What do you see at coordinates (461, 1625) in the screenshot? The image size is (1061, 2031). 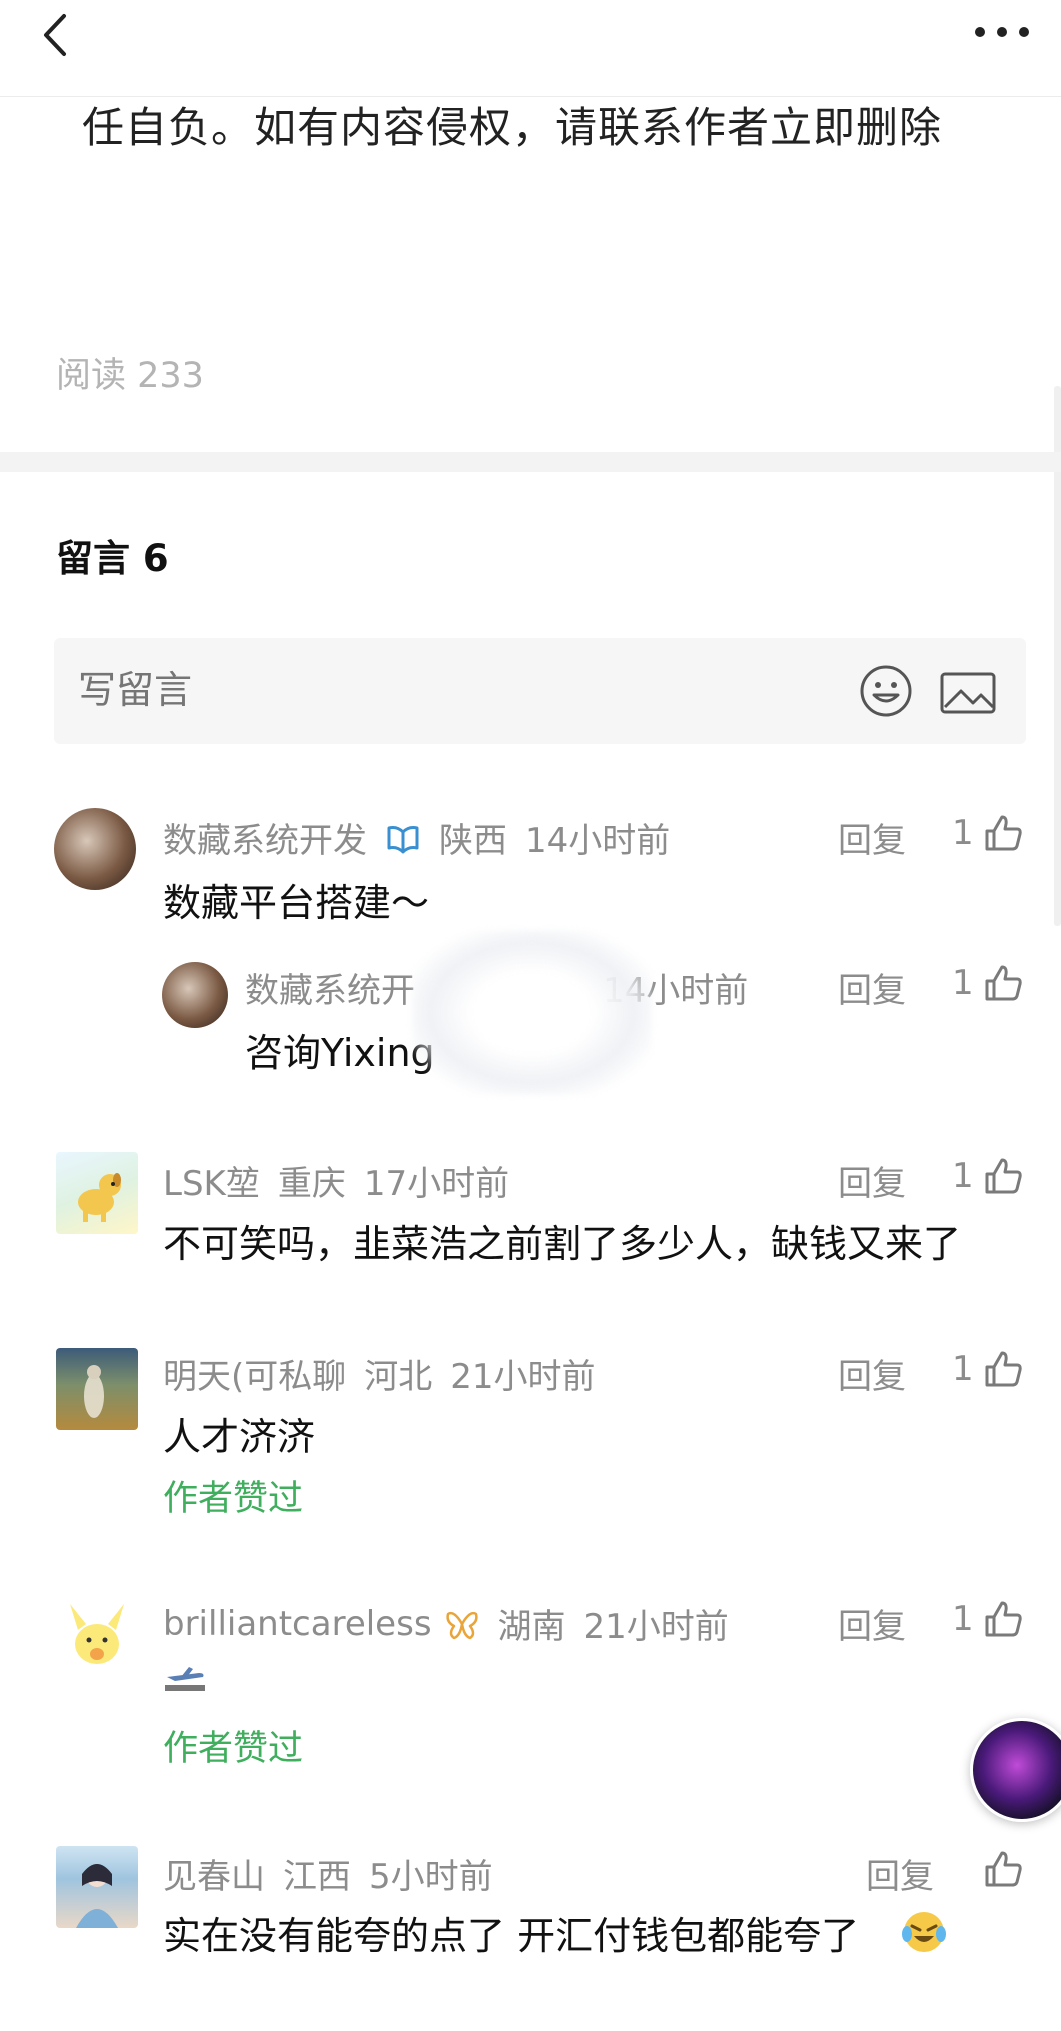 I see `butterfly-badge-icon` at bounding box center [461, 1625].